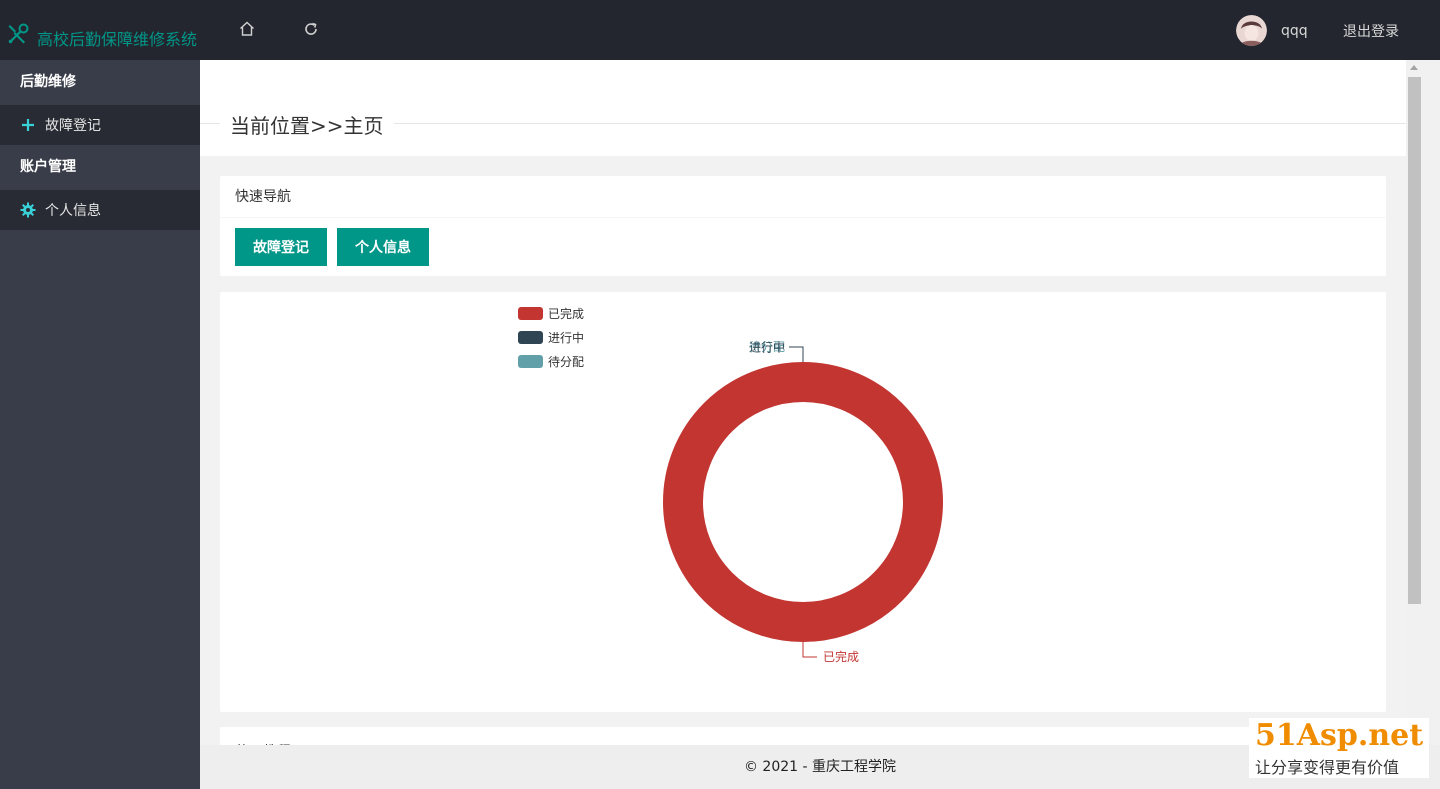 The height and width of the screenshot is (789, 1440). I want to click on sidebar-item-profile: 个人信息, so click(100, 210).